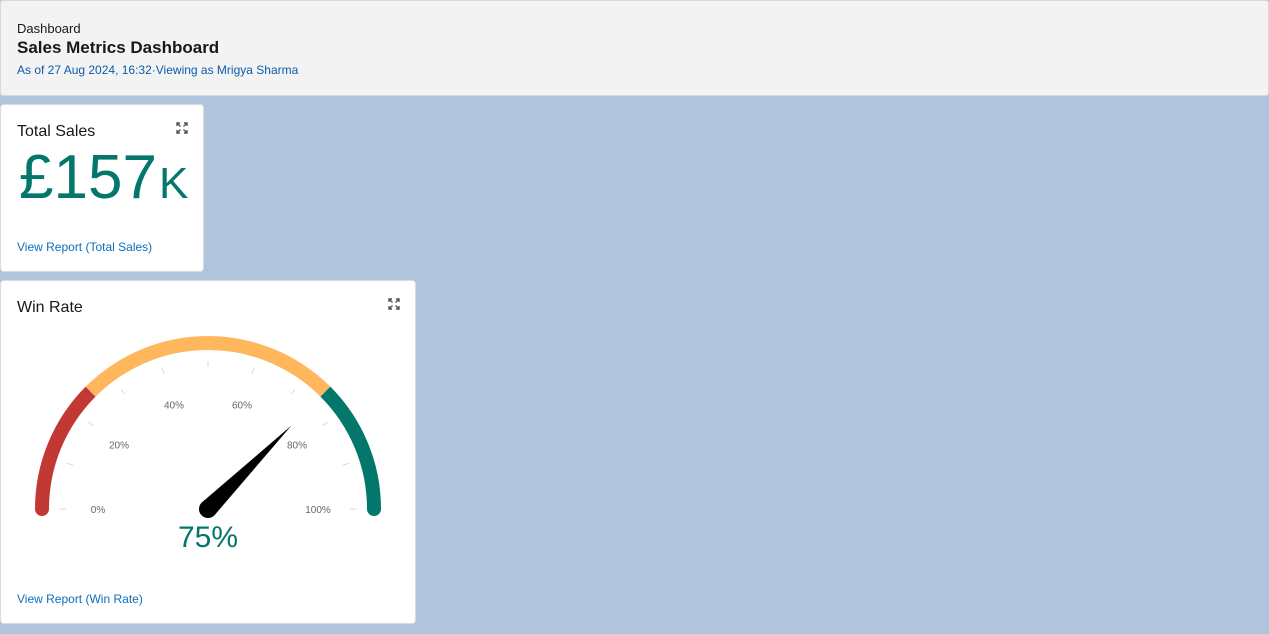  I want to click on metric-suffix: K, so click(173, 183).